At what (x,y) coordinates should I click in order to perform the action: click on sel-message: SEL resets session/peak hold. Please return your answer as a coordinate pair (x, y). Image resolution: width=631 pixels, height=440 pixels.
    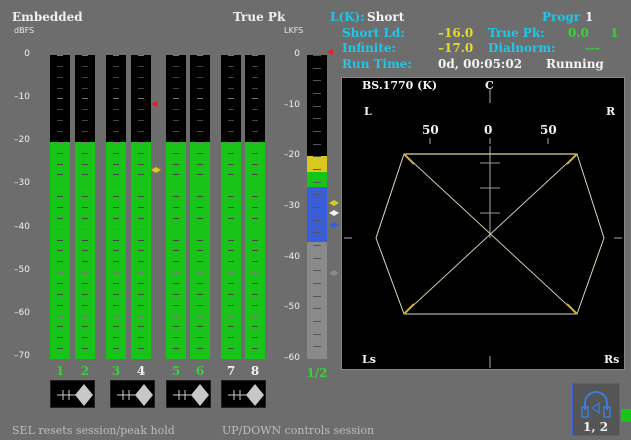
    Looking at the image, I should click on (93, 430).